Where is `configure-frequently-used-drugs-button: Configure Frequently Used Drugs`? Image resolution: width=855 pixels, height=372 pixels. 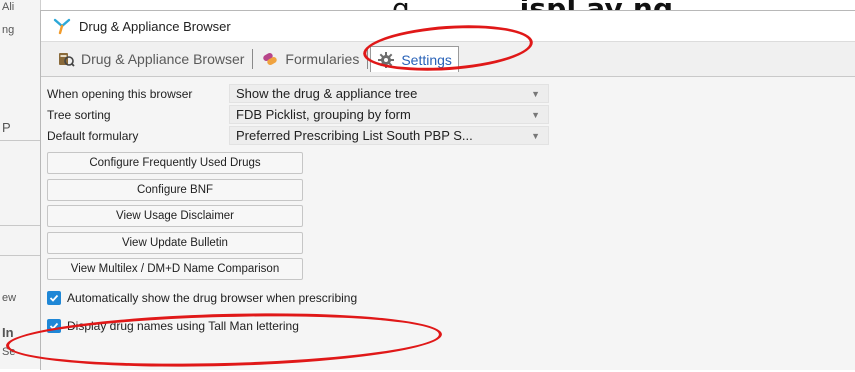 configure-frequently-used-drugs-button: Configure Frequently Used Drugs is located at coordinates (175, 163).